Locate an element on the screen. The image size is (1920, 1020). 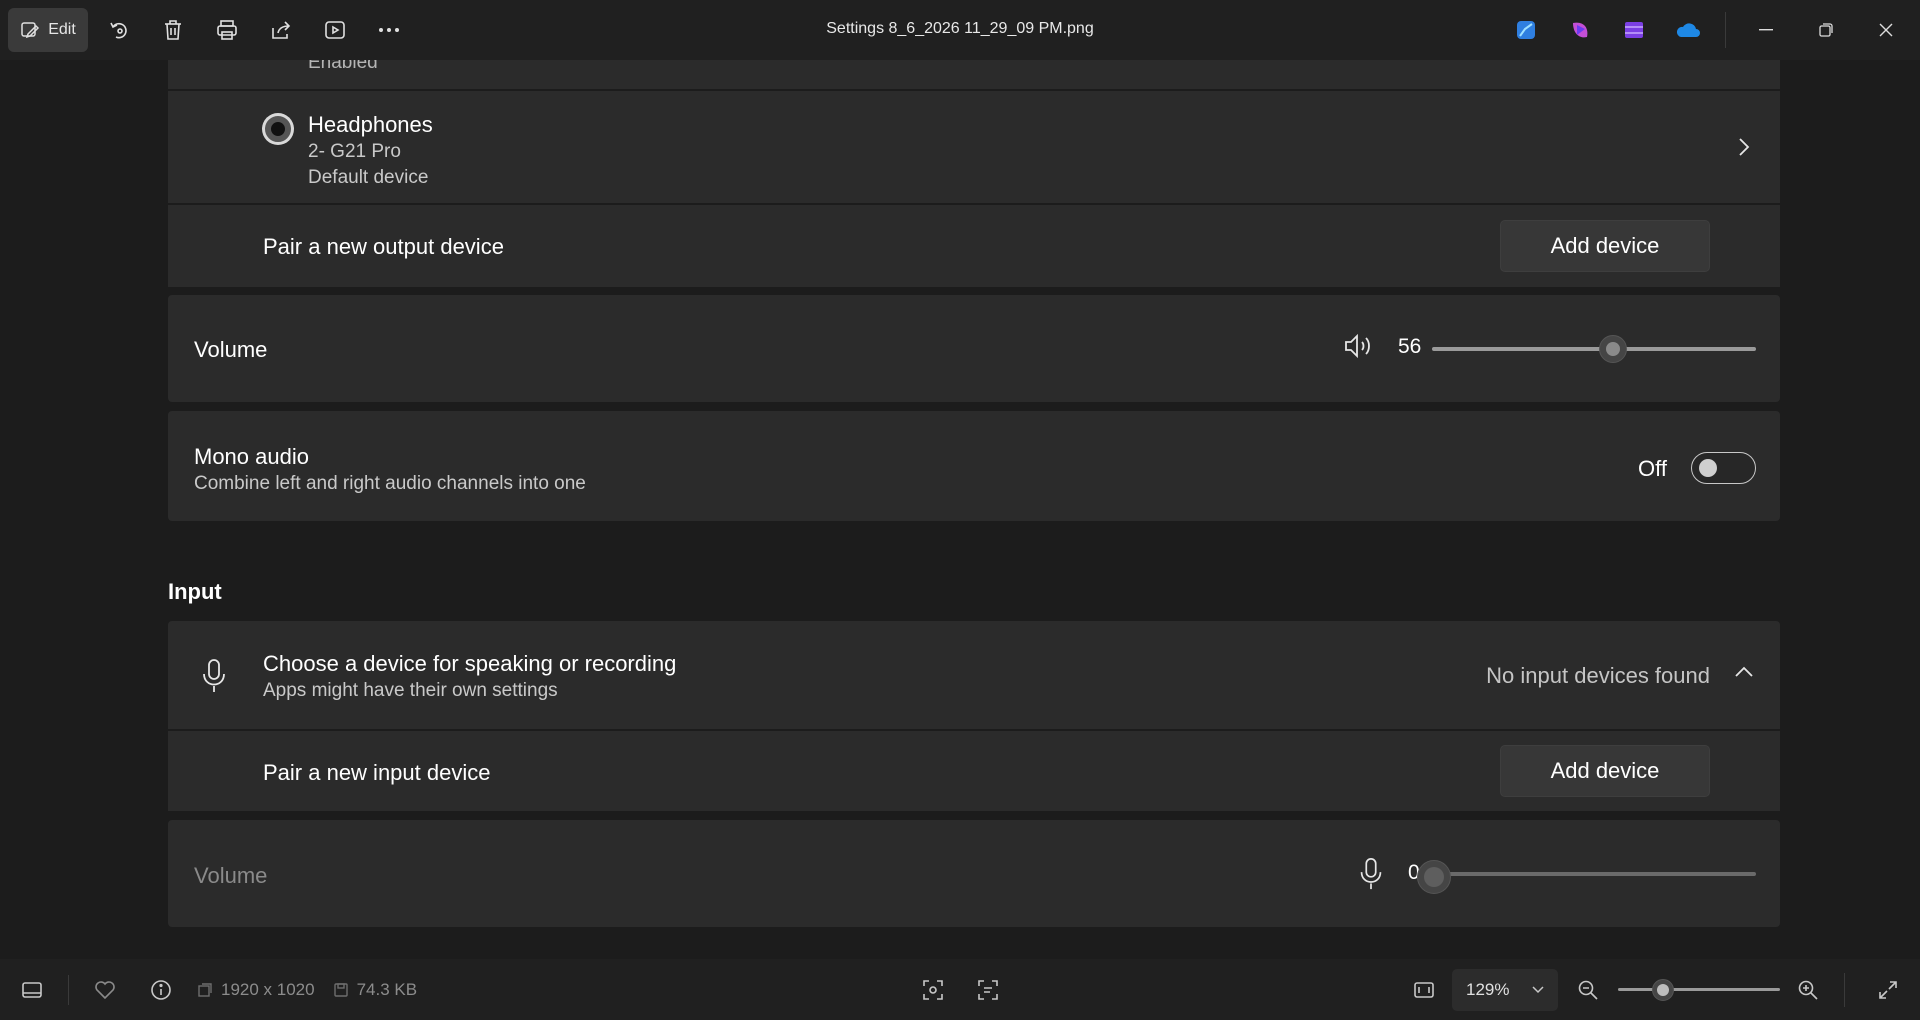
status-bar: 1920 x 1020 74.3 KB 129% is located at coordinates (960, 989).